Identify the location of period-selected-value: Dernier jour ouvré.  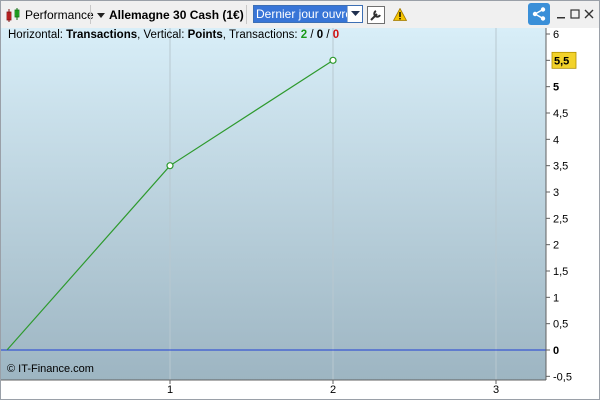
(300, 14).